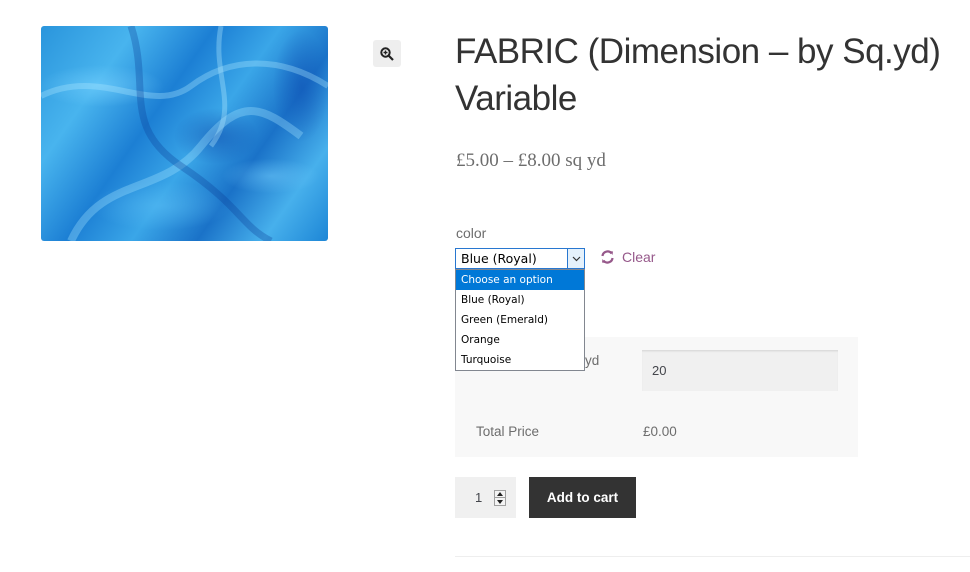  Describe the element at coordinates (660, 431) in the screenshot. I see `total-price-value: £0.00` at that location.